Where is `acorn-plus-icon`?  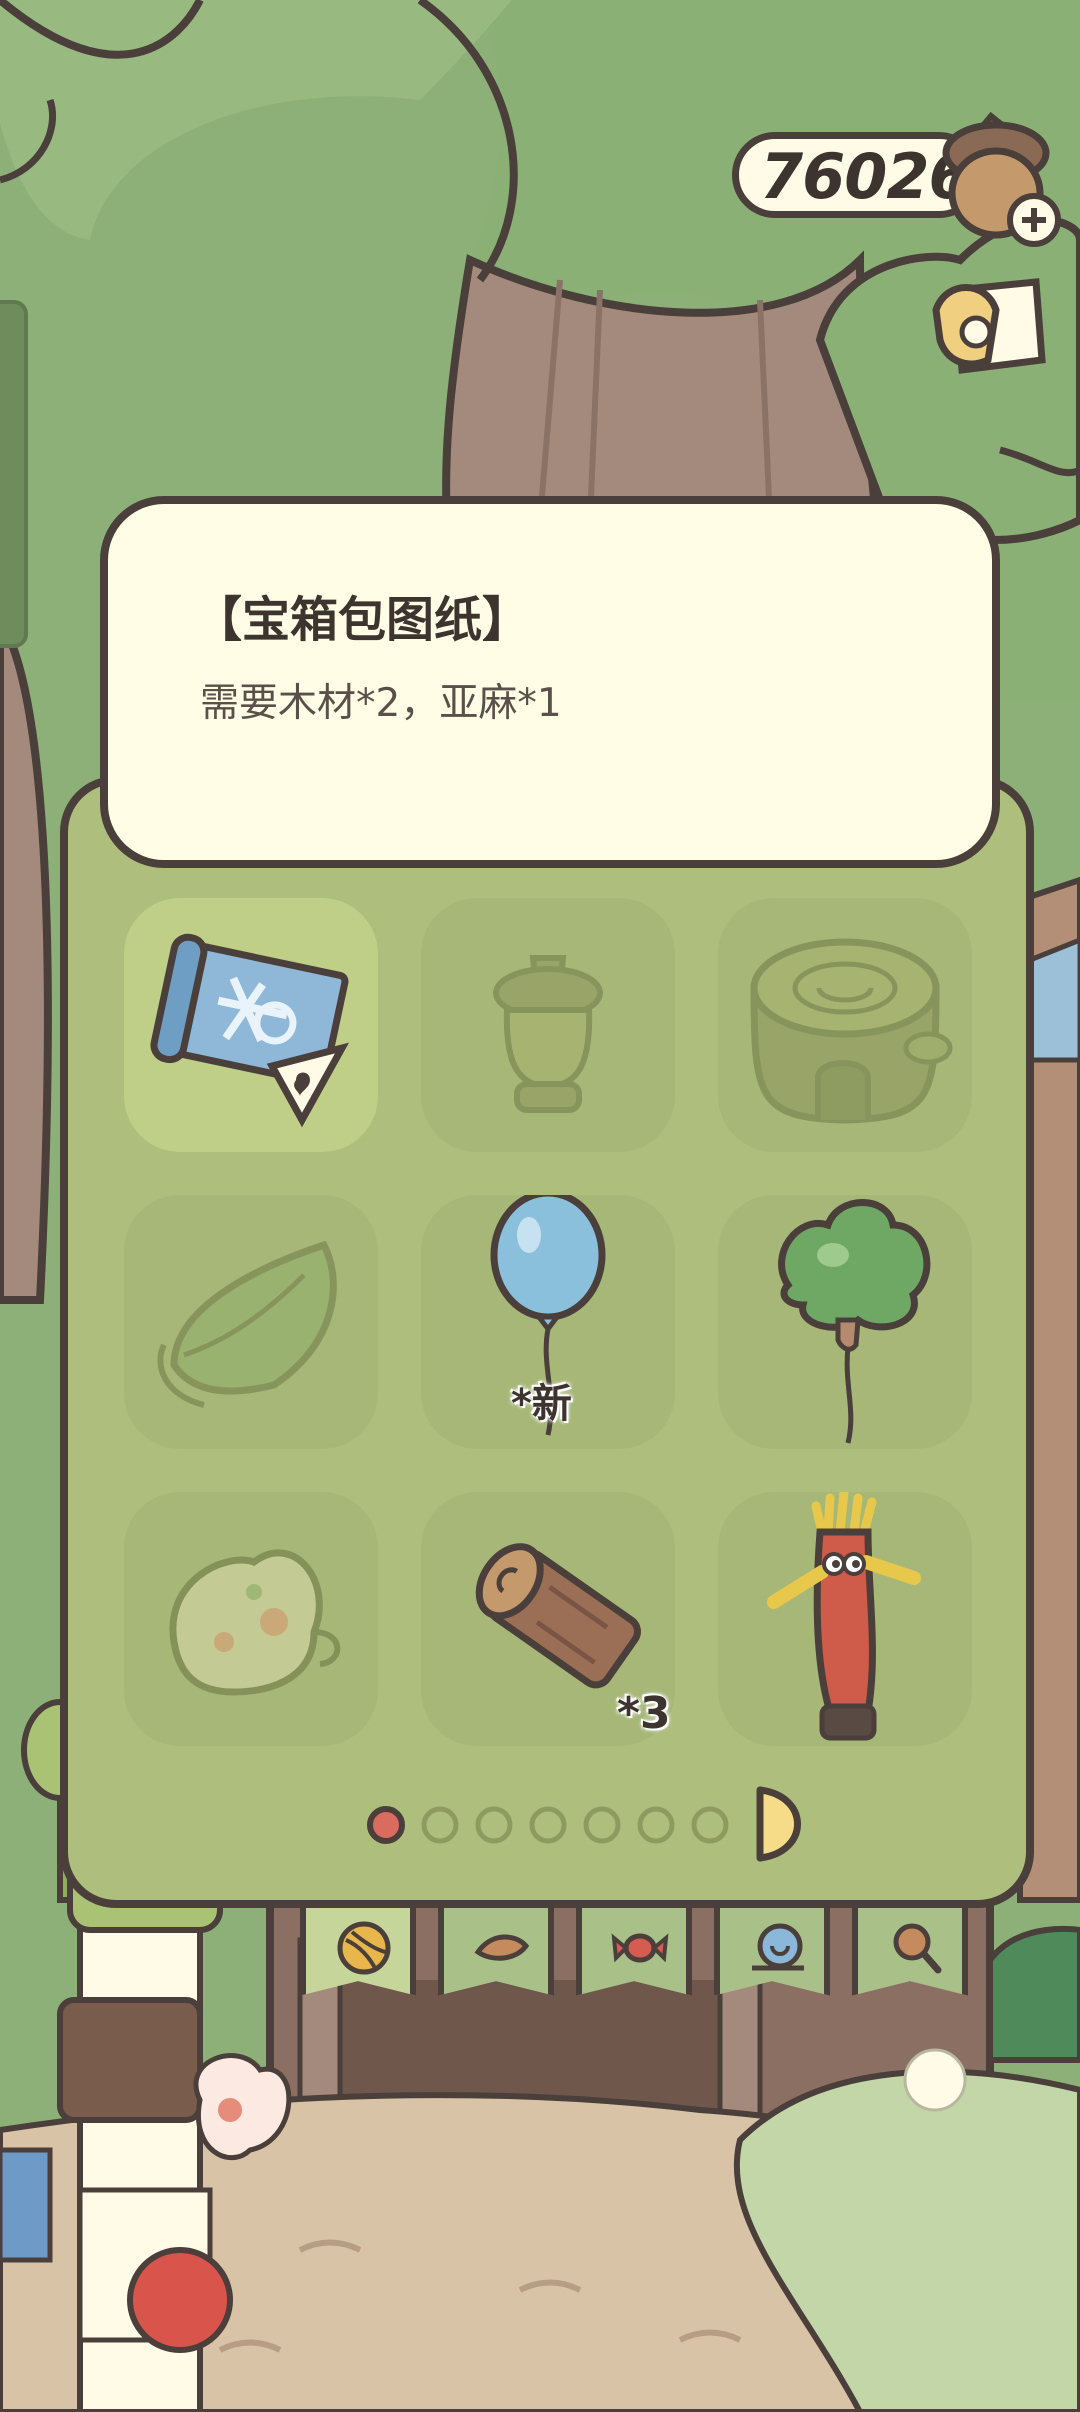
acorn-plus-icon is located at coordinates (1001, 178).